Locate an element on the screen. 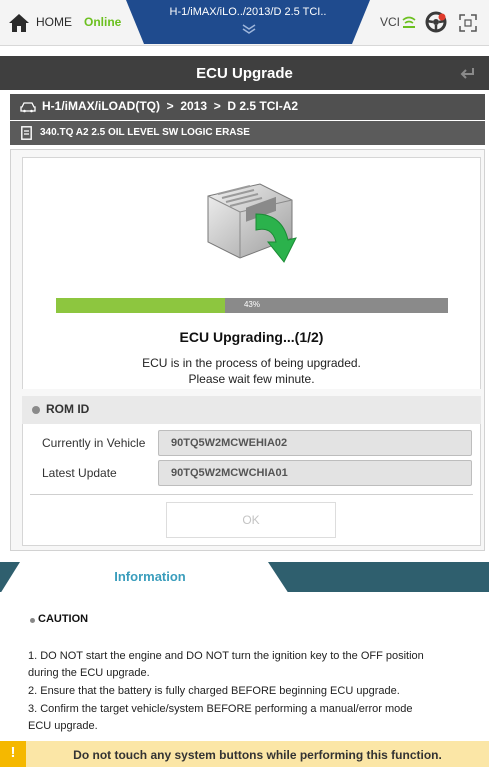 The height and width of the screenshot is (767, 489). status-title: ECU Upgrading...(1/2) is located at coordinates (251, 337).